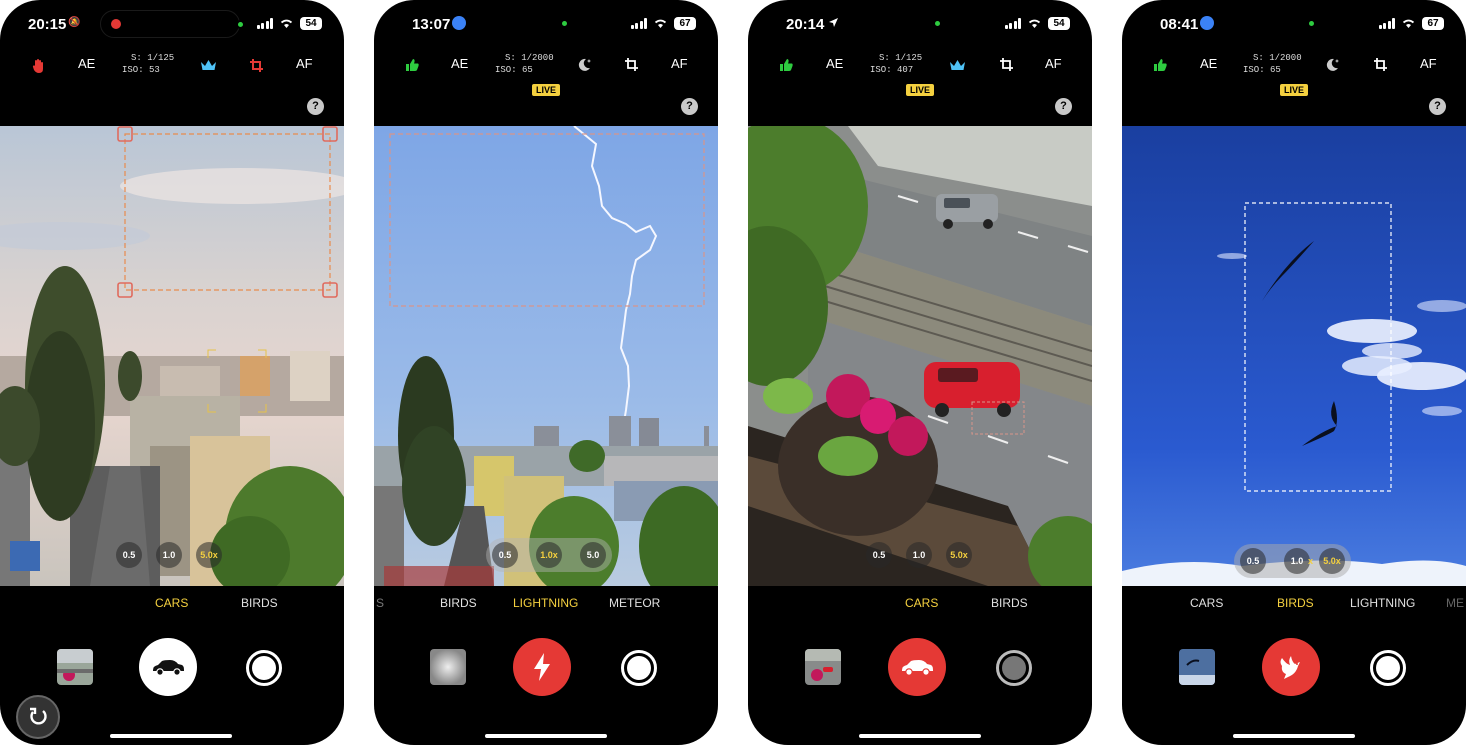 This screenshot has height=745, width=1466. Describe the element at coordinates (116, 24) in the screenshot. I see `recording-dot-icon` at that location.